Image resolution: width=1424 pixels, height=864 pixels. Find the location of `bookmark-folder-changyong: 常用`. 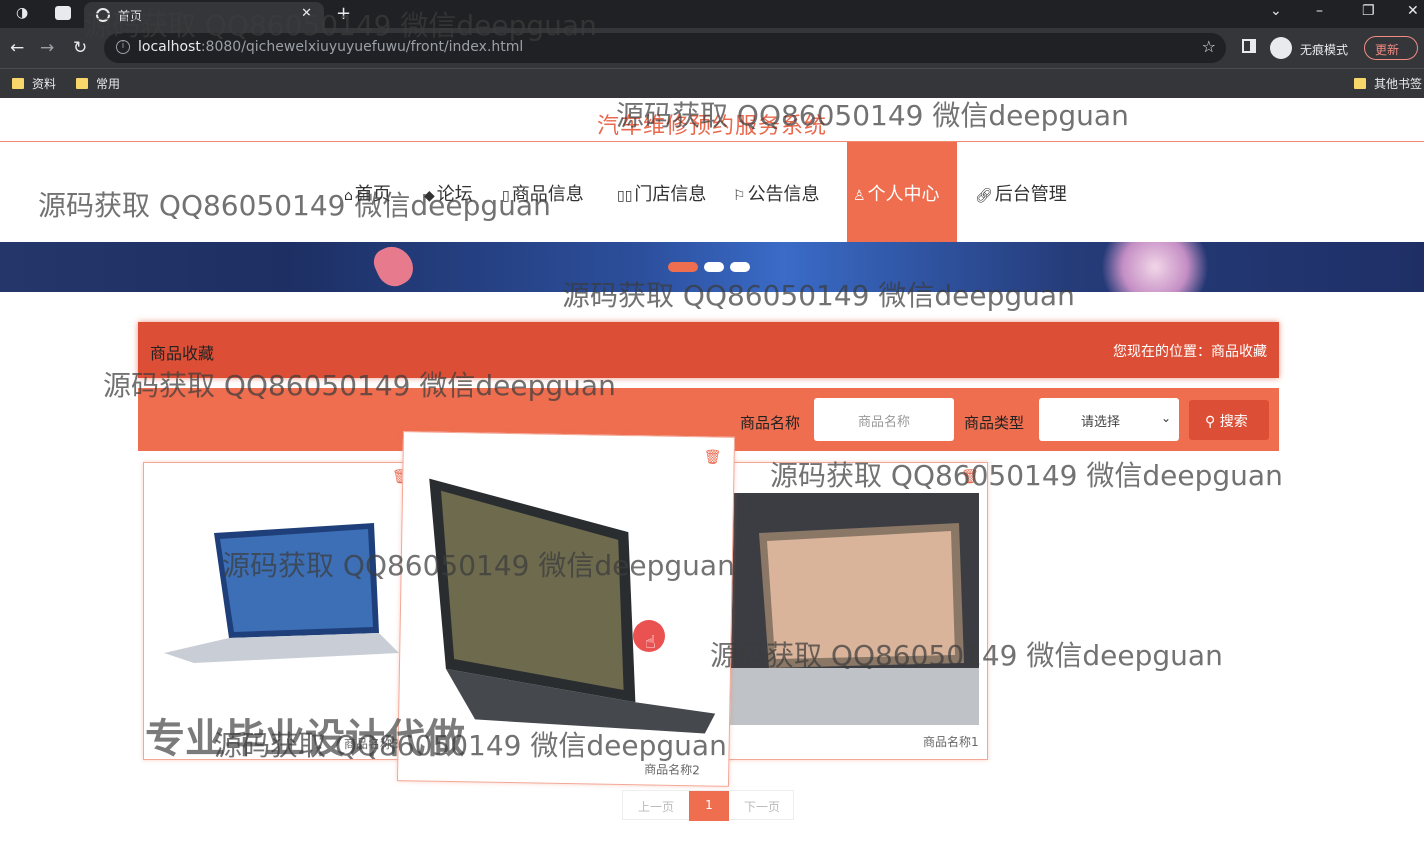

bookmark-folder-changyong: 常用 is located at coordinates (98, 83).